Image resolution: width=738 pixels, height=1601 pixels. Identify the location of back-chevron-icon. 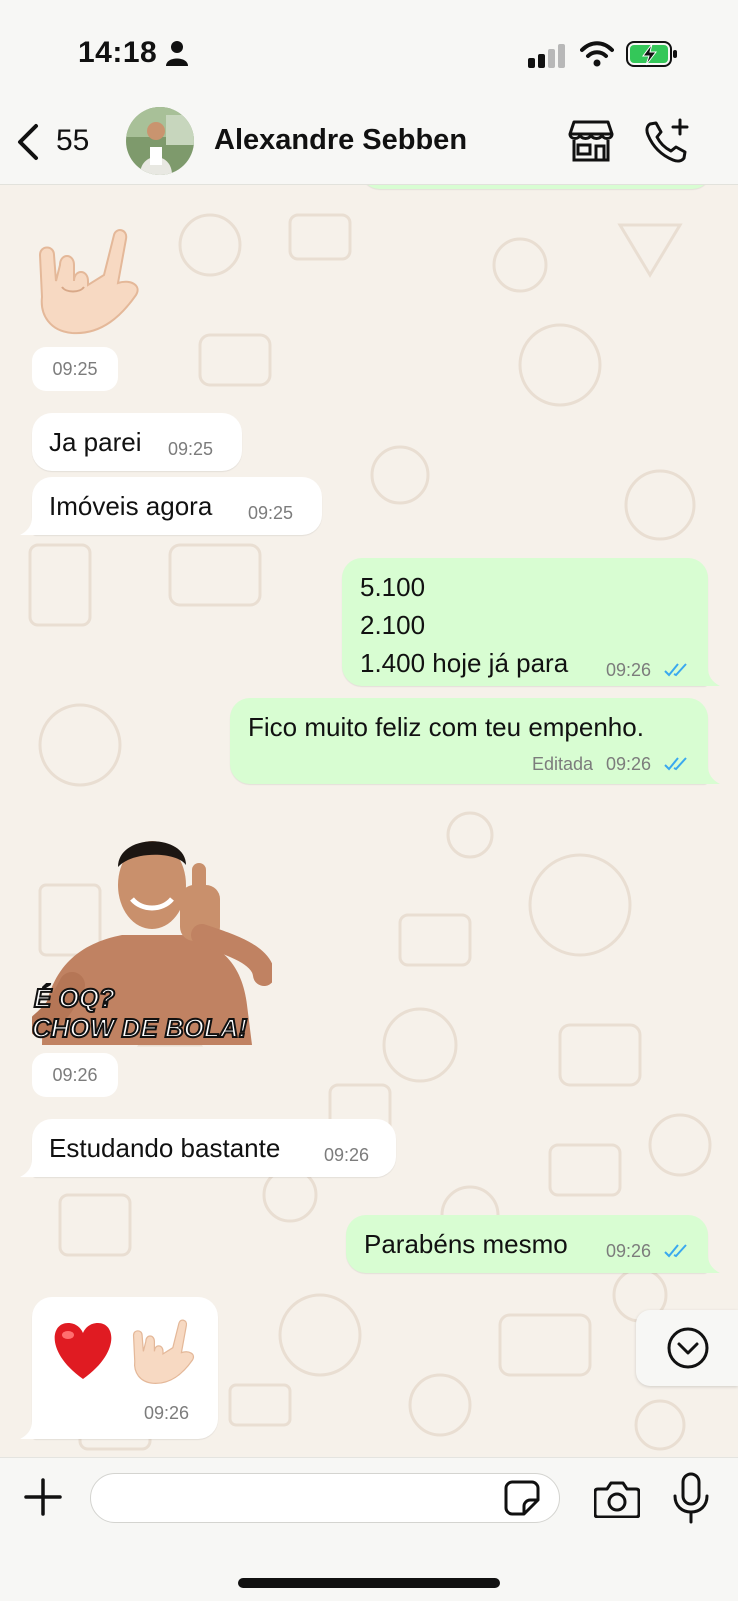
(28, 142).